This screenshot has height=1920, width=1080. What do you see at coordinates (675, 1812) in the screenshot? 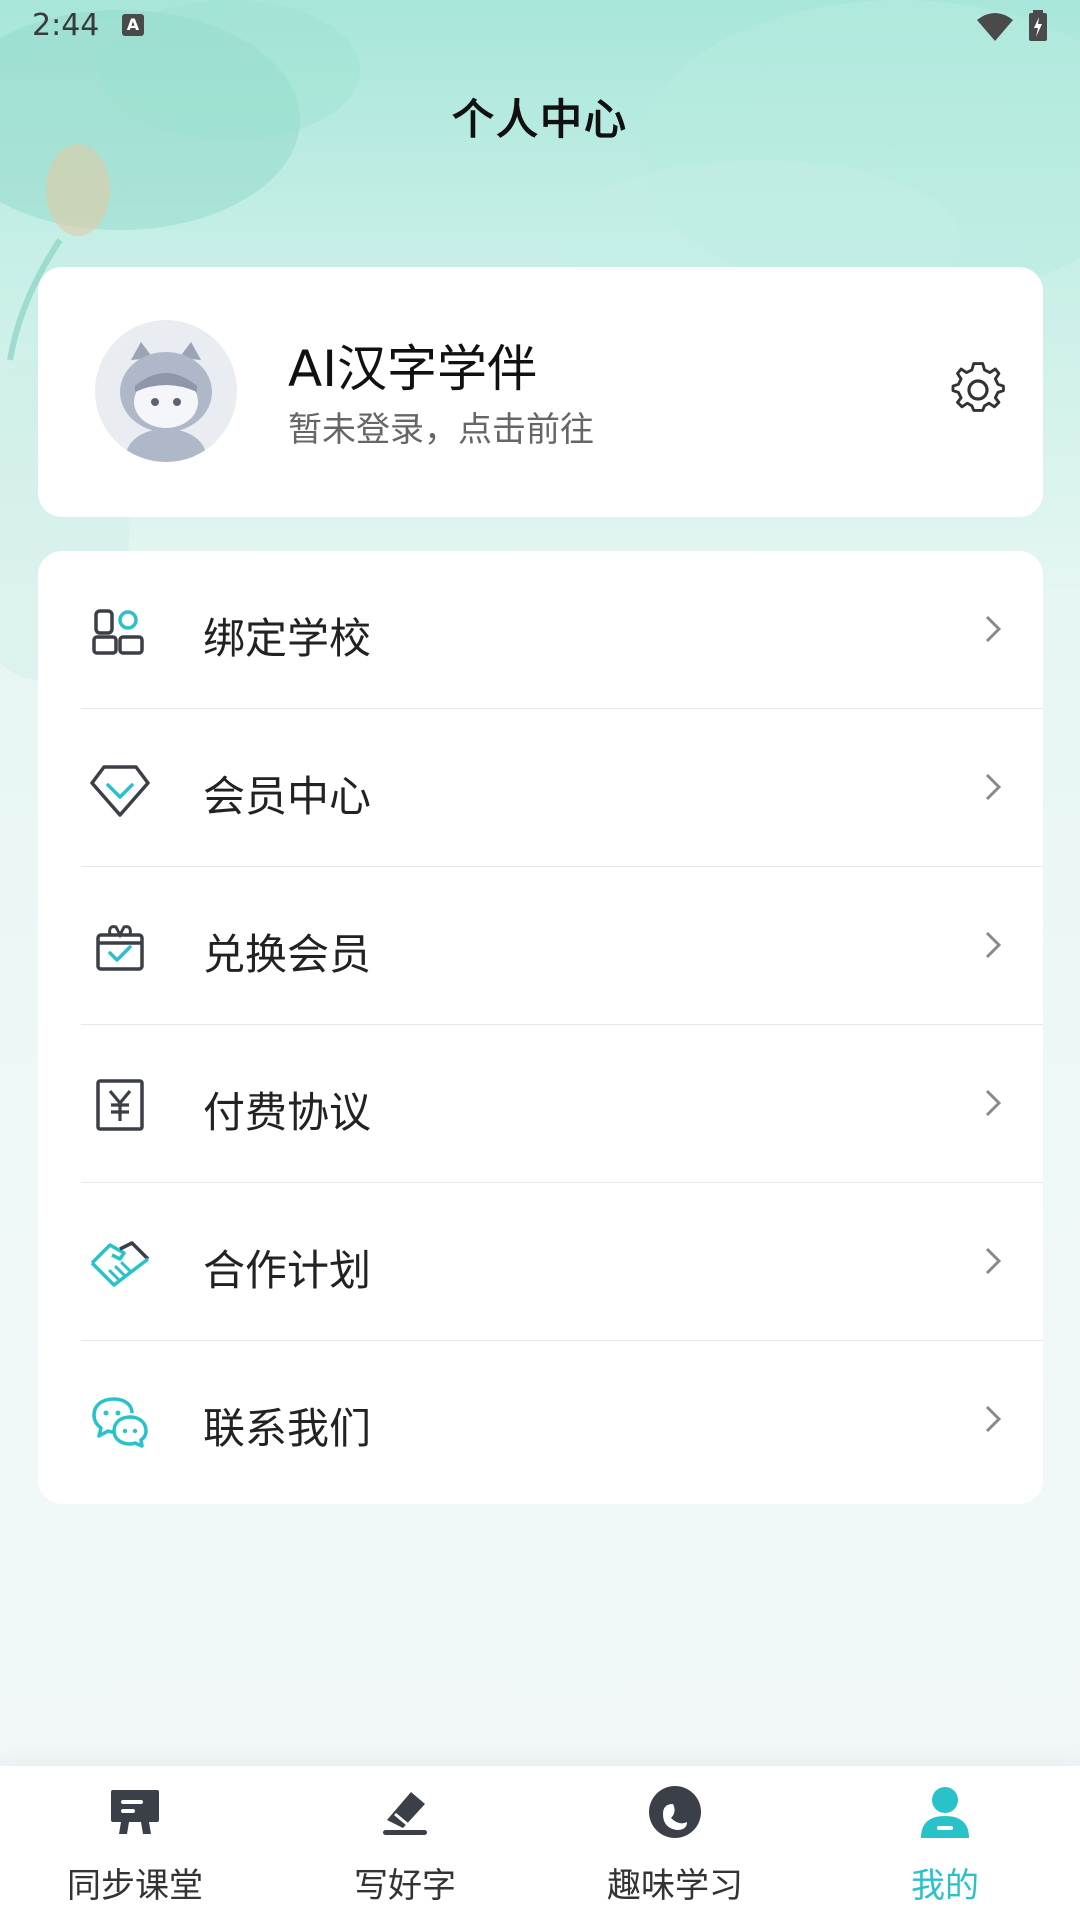
I see `fun-learning-icon` at bounding box center [675, 1812].